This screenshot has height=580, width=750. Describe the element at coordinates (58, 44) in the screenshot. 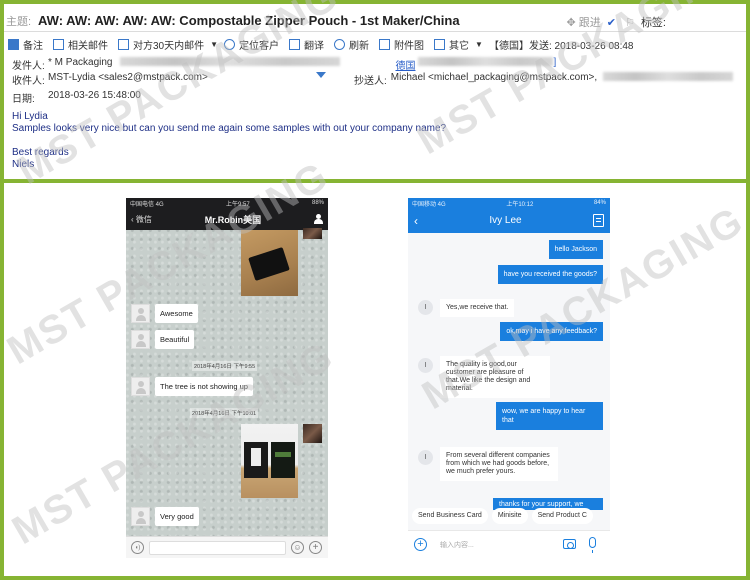

I see `related-mail-icon` at that location.